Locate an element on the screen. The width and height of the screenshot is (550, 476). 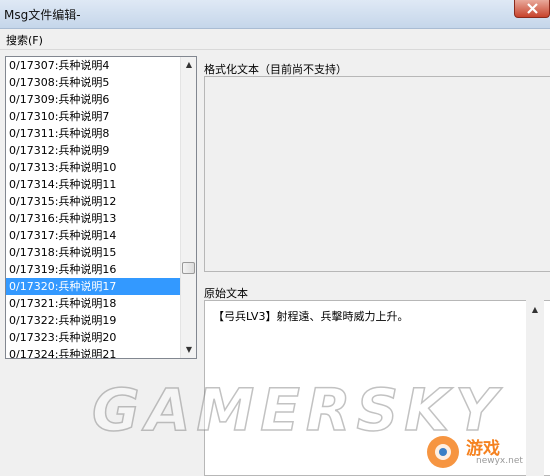
list-item: 0/17317:兵种说明14 is located at coordinates (93, 235).